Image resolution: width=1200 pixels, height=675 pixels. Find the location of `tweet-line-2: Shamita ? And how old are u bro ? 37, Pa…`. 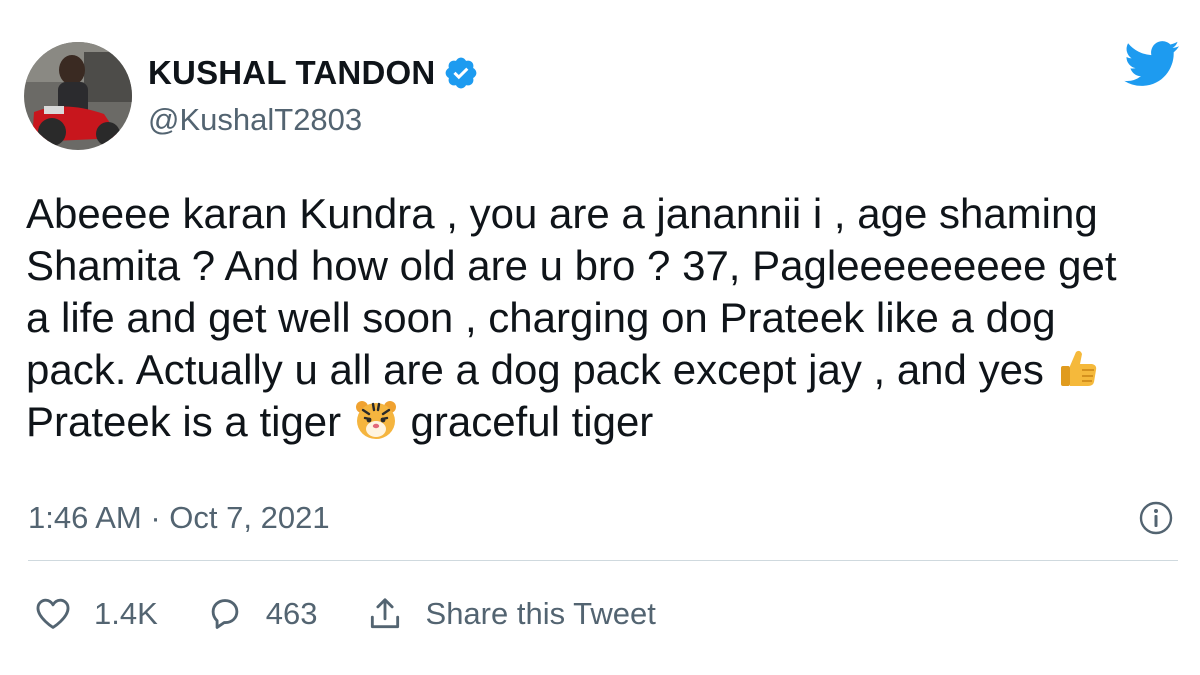

tweet-line-2: Shamita ? And how old are u bro ? 37, Pa… is located at coordinates (571, 265).